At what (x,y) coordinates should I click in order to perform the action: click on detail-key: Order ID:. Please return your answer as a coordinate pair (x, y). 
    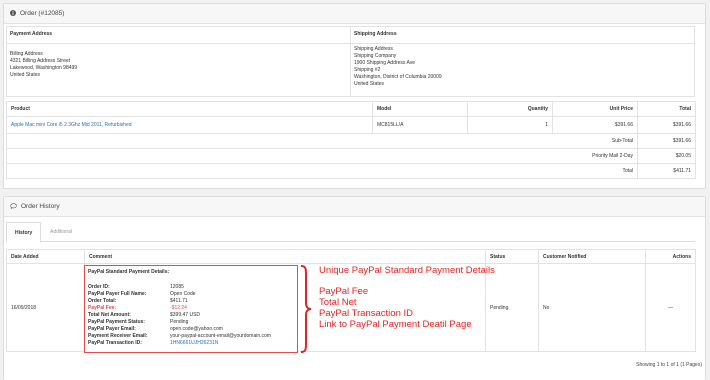
    Looking at the image, I should click on (99, 287).